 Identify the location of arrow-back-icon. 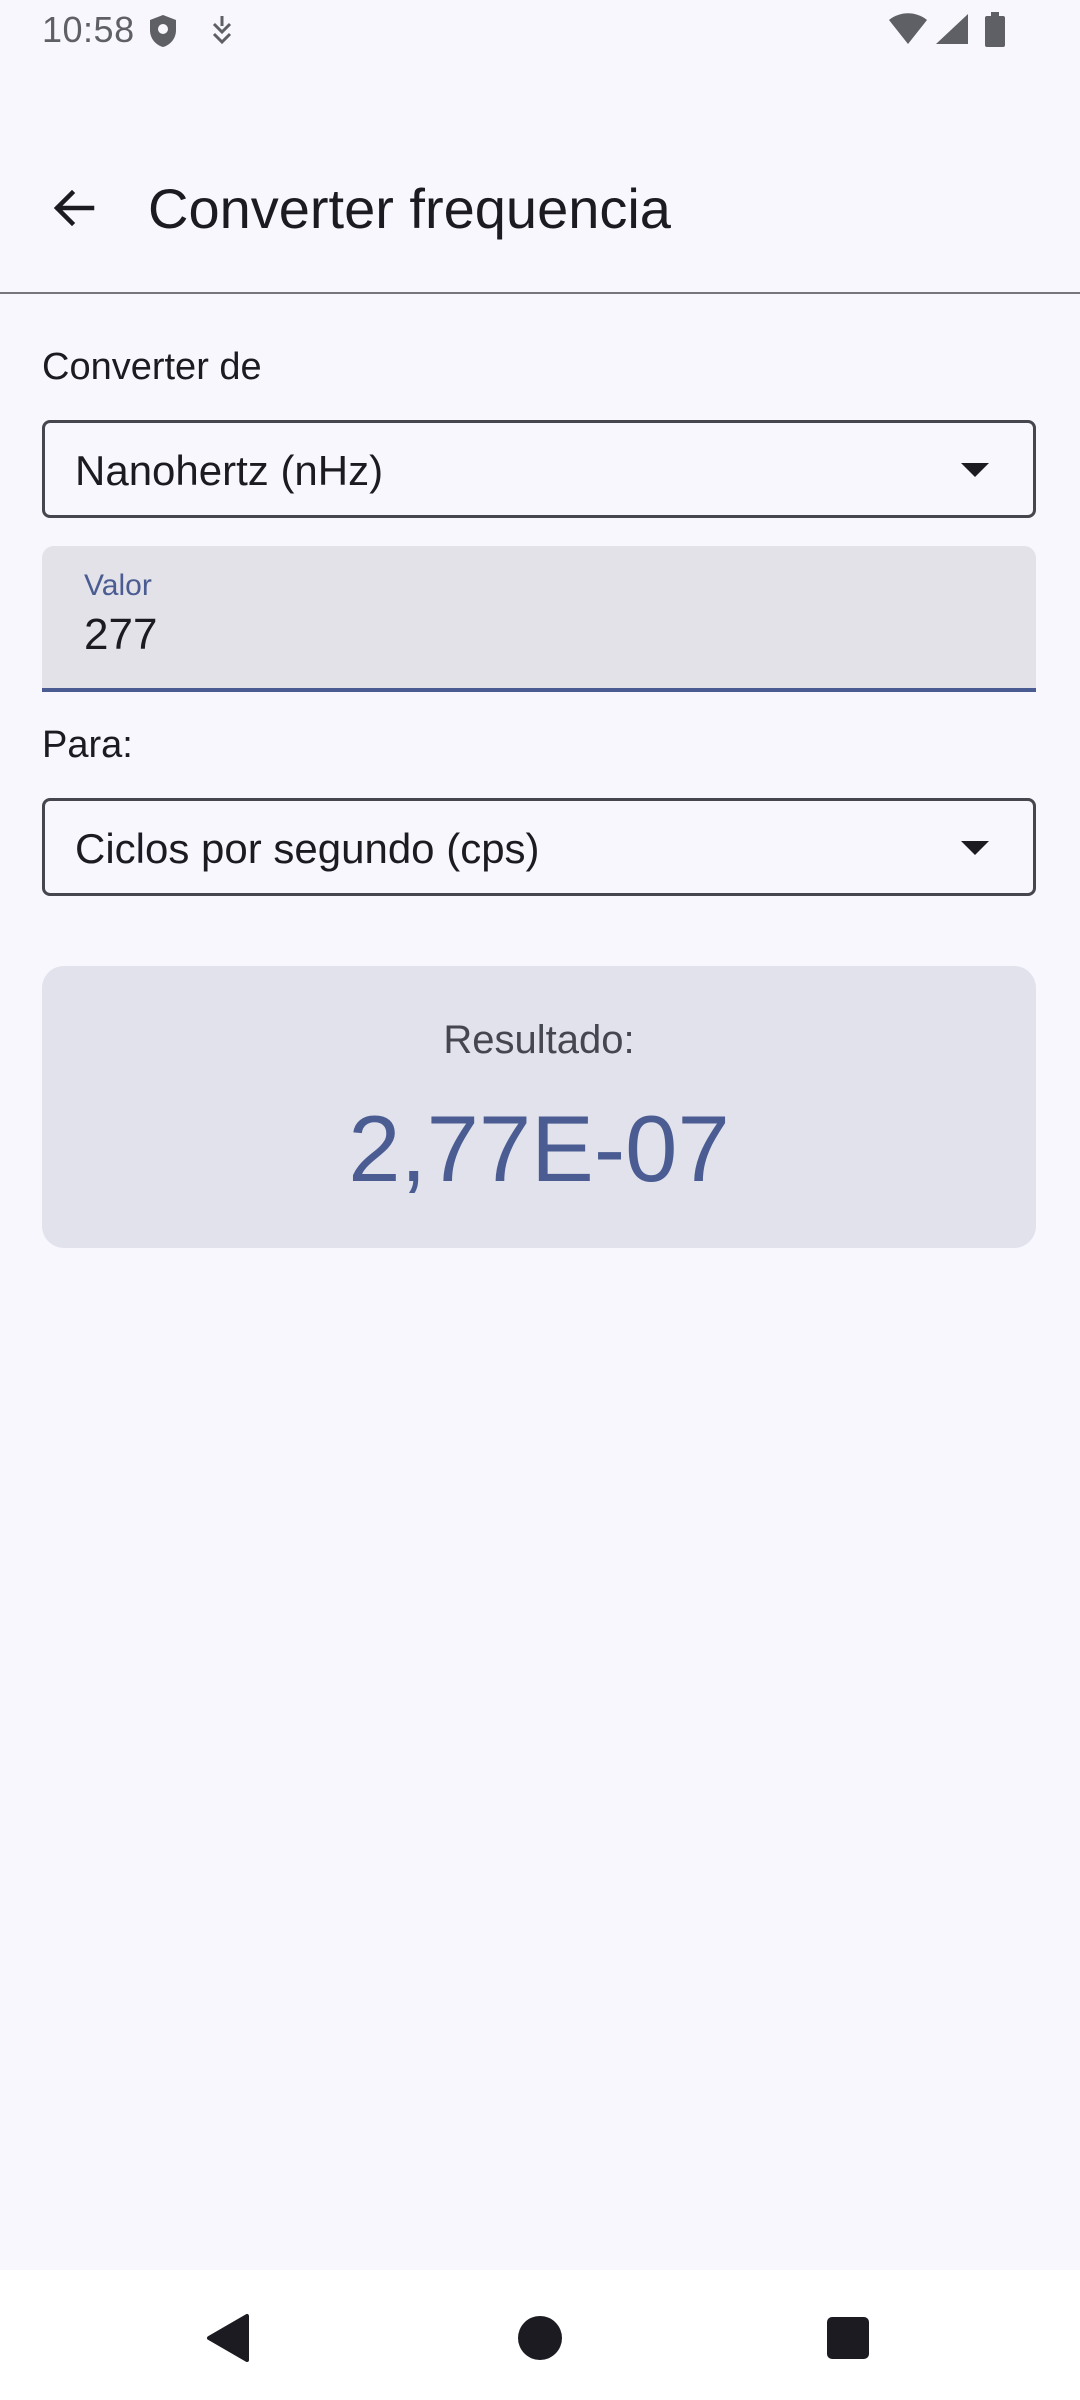
(74, 210).